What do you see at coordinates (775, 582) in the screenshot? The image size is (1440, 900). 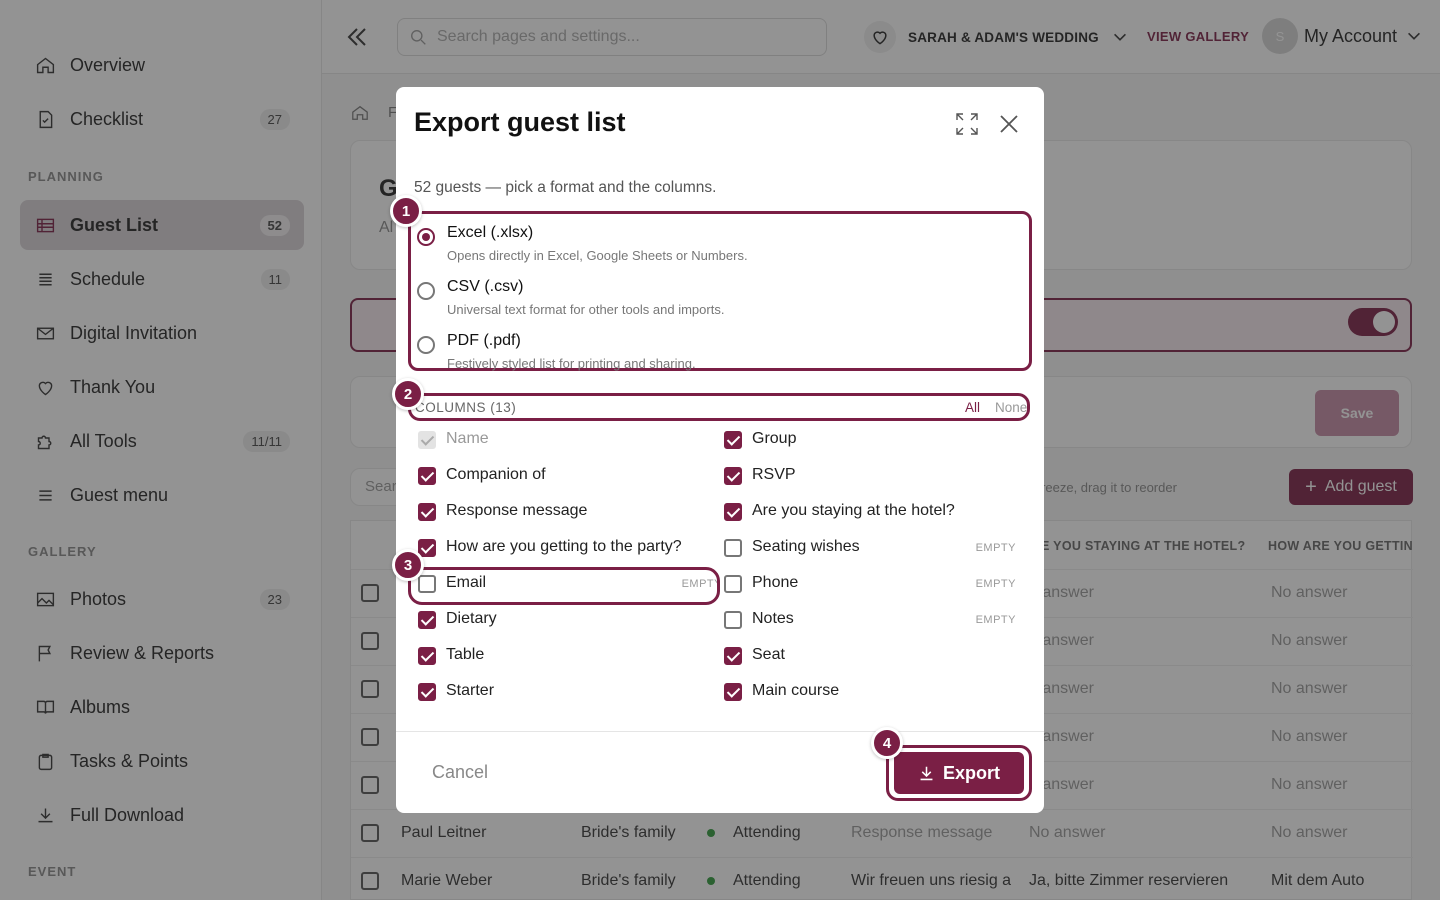 I see `column-label: Phone` at bounding box center [775, 582].